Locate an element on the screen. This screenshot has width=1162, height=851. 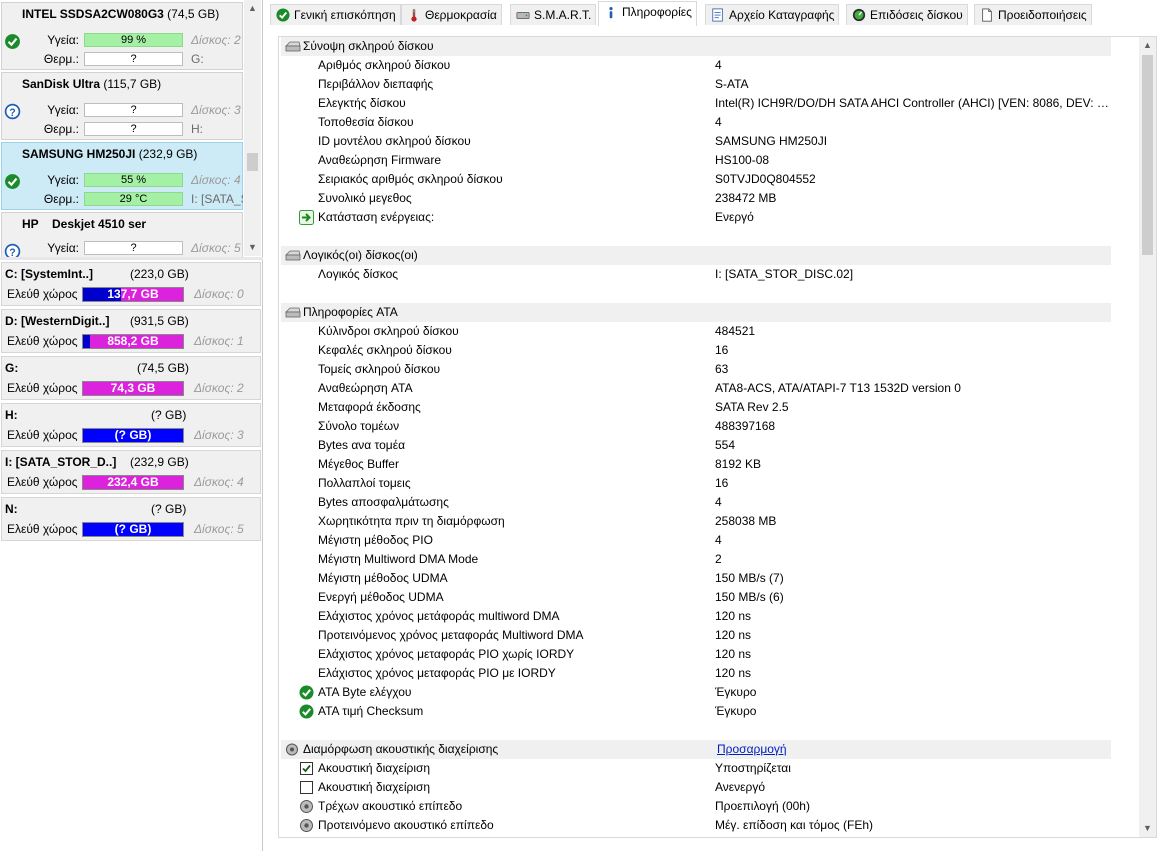
tab-information: Πληροφορίες is located at coordinates (647, 13).